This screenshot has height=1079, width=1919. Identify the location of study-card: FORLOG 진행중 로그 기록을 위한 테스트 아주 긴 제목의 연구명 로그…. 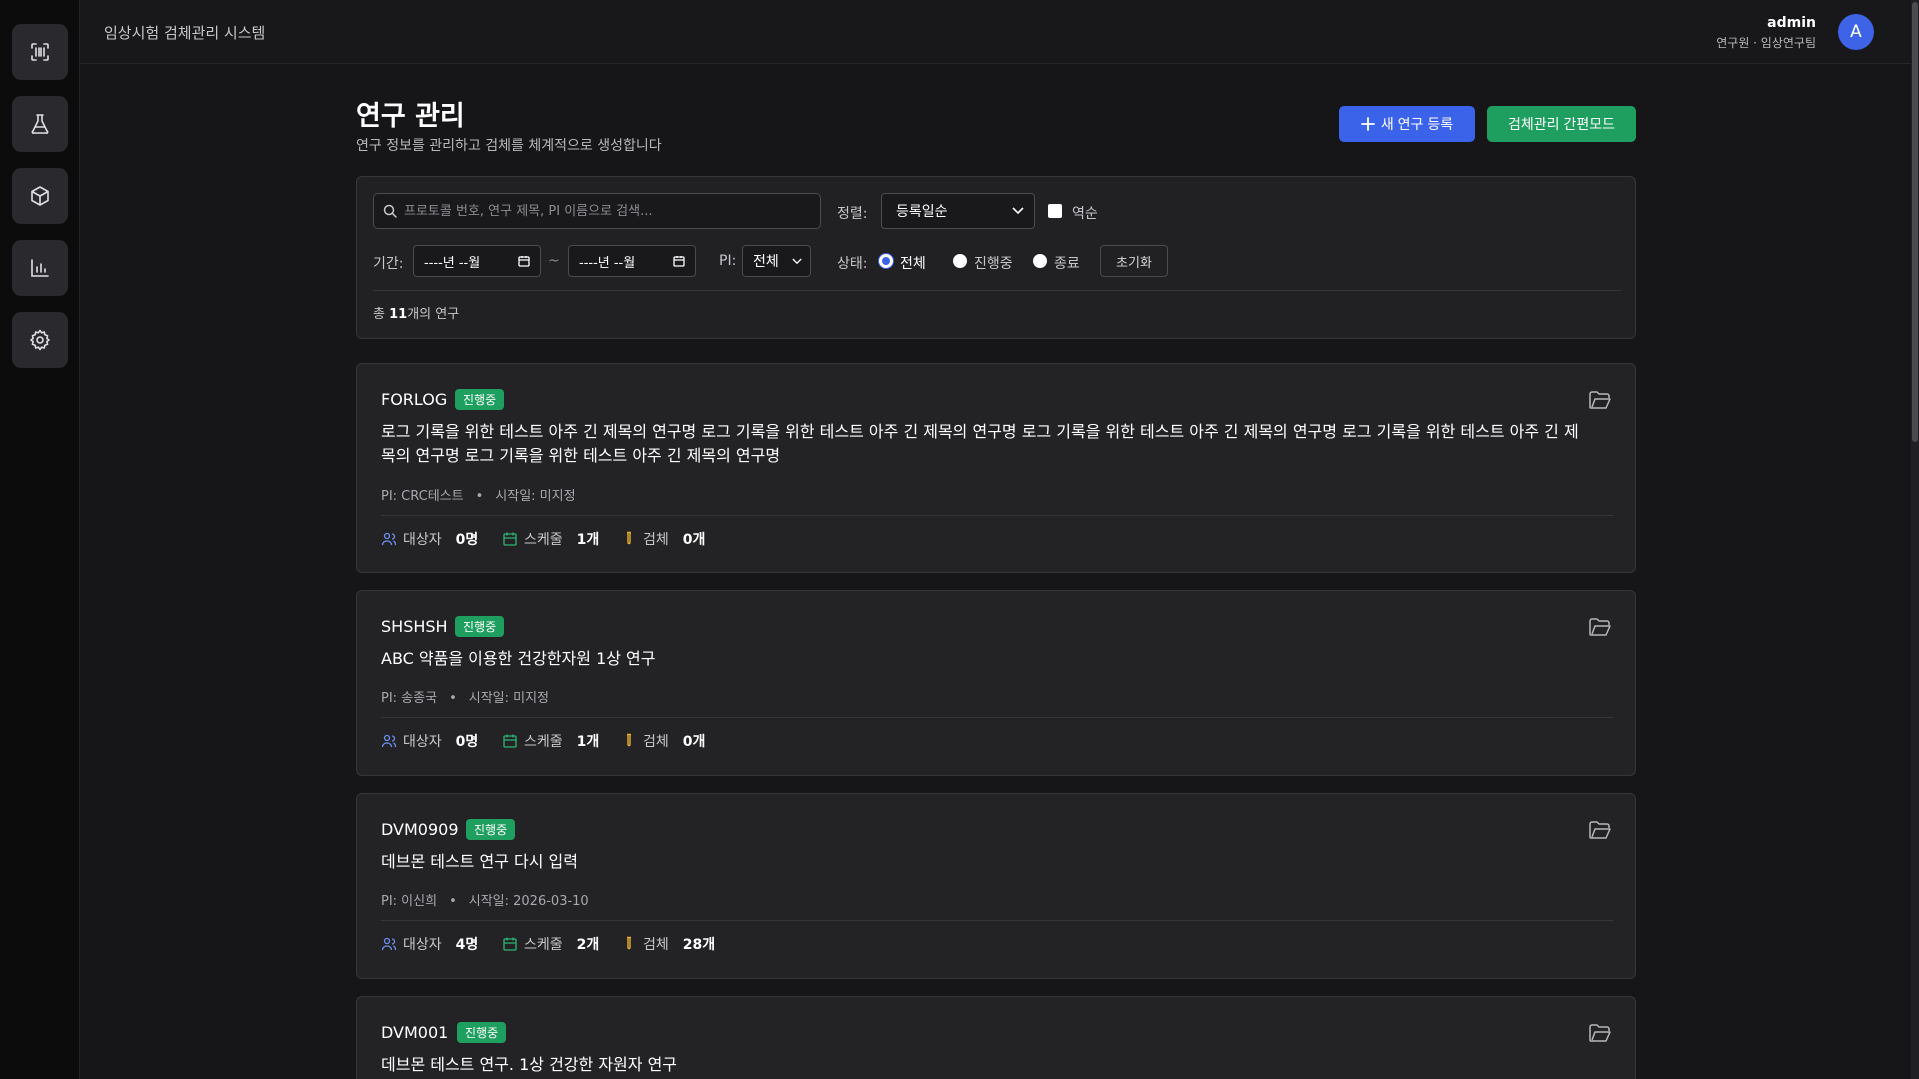
(996, 468).